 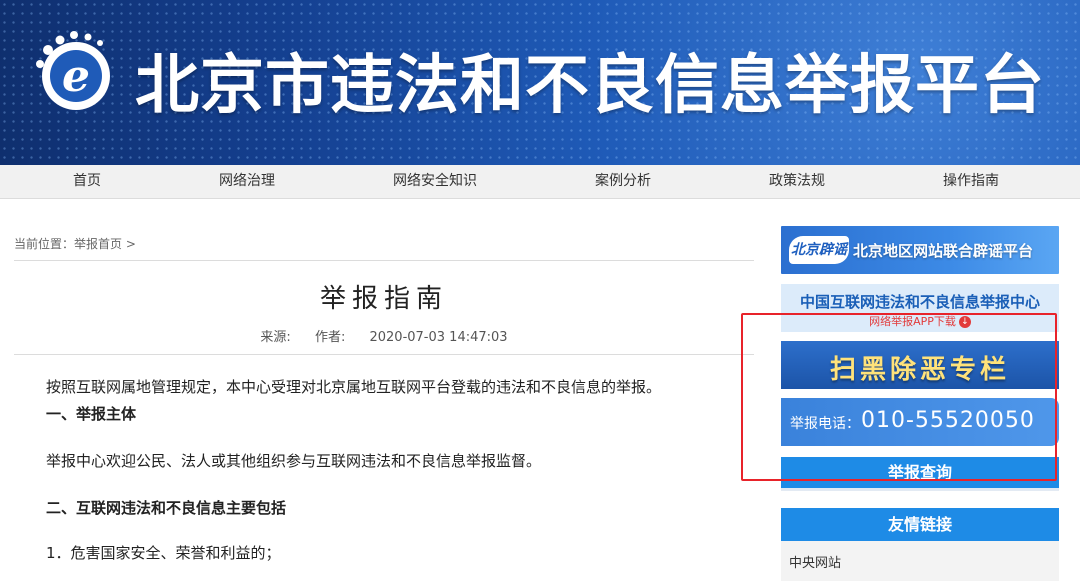 What do you see at coordinates (920, 489) in the screenshot?
I see `query-divider` at bounding box center [920, 489].